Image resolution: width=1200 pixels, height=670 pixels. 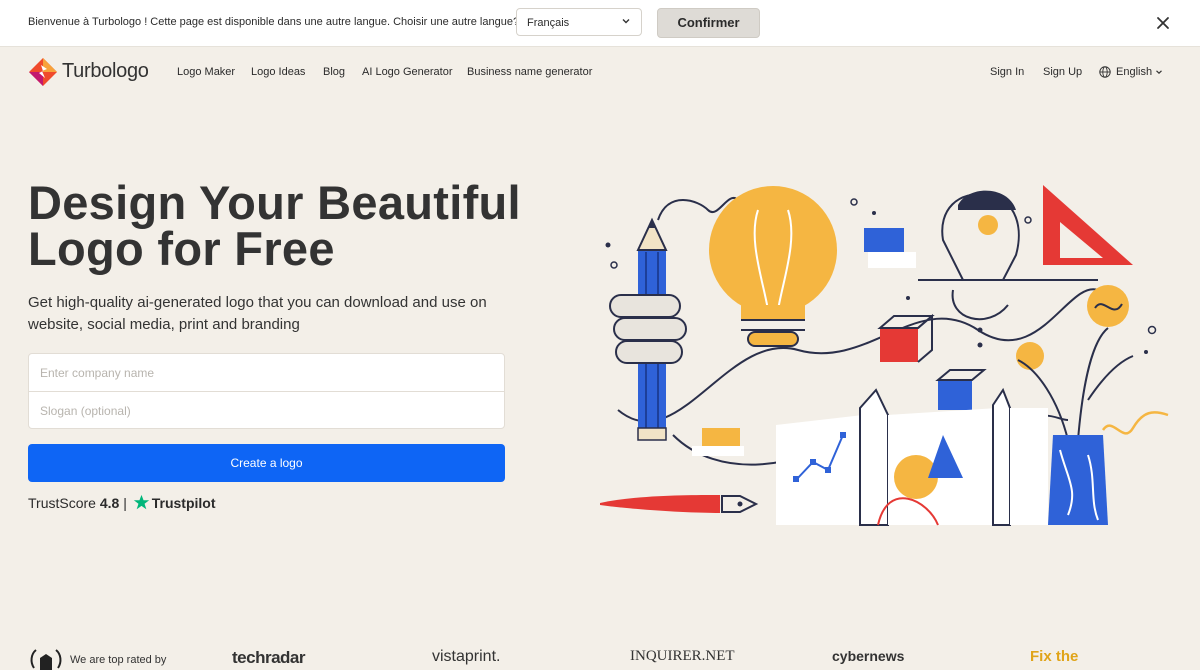 What do you see at coordinates (122, 502) in the screenshot?
I see `trustpilot-rating: TrustScore 4.8 | Trustpilot` at bounding box center [122, 502].